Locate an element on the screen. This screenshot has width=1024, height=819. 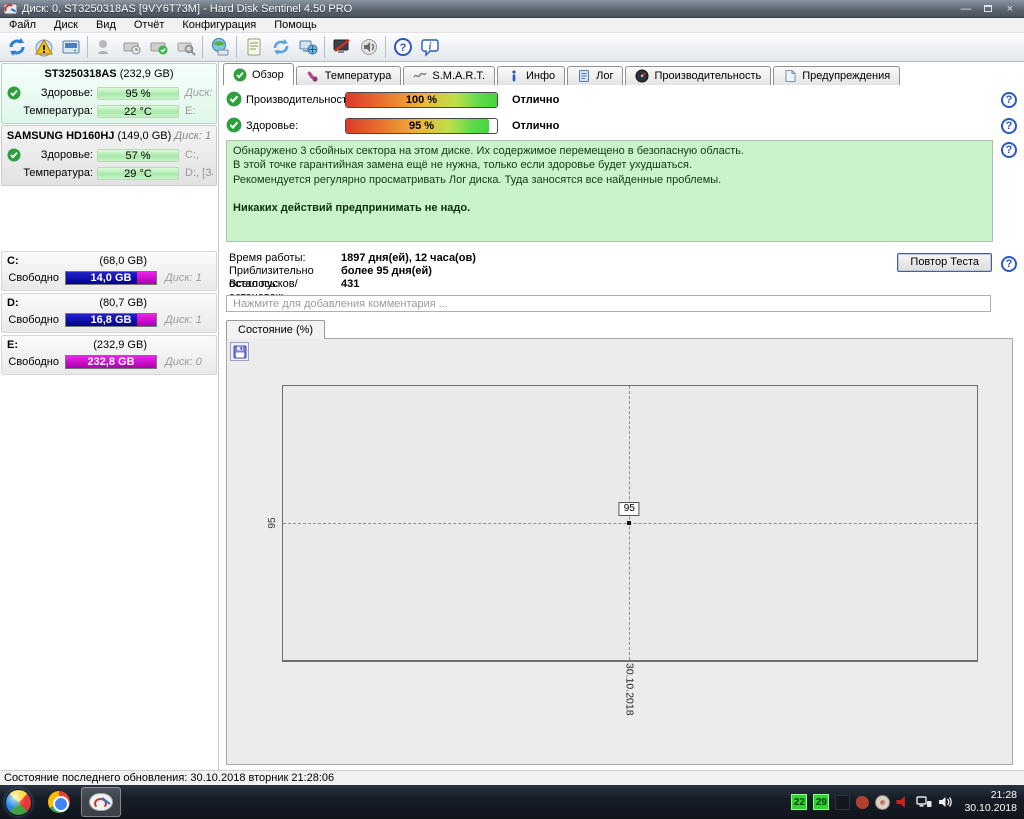
partition-item-e: E: (232,9 GB) Свободно 232,8 GB Диск: 0 is located at coordinates (109, 355).